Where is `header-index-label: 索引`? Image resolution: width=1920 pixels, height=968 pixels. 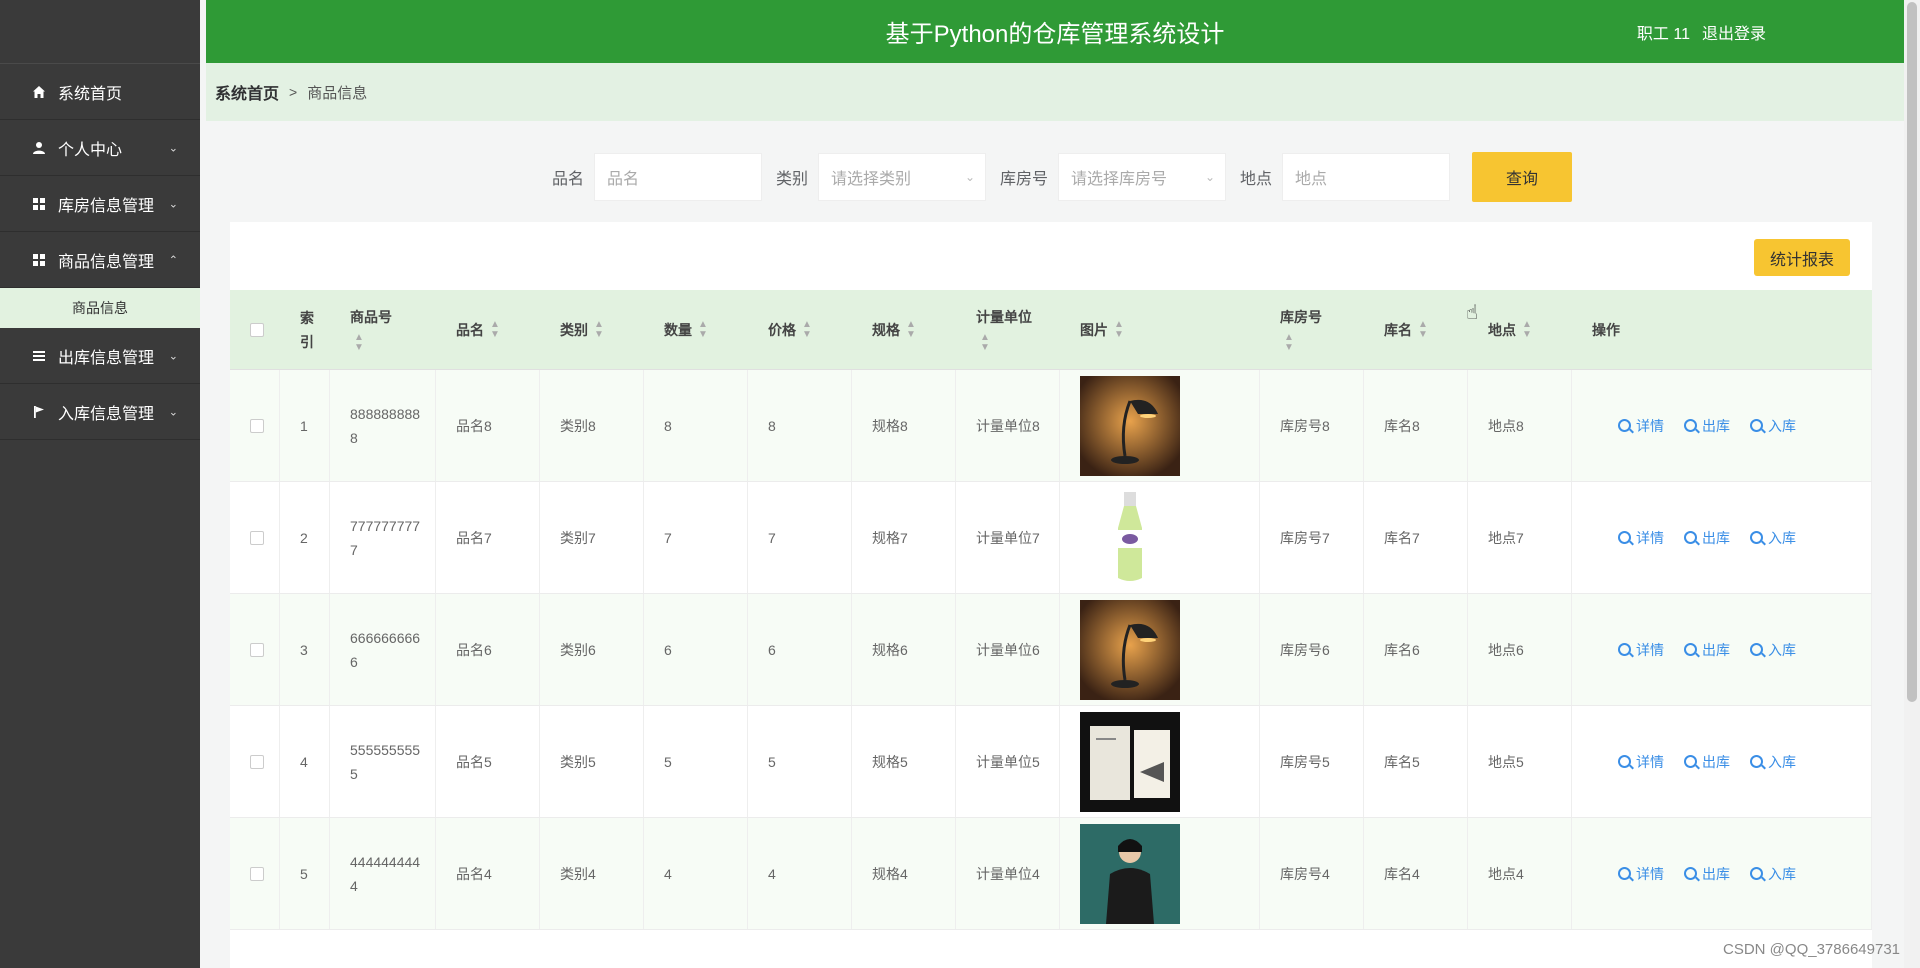
header-index-label: 索引 is located at coordinates (307, 329).